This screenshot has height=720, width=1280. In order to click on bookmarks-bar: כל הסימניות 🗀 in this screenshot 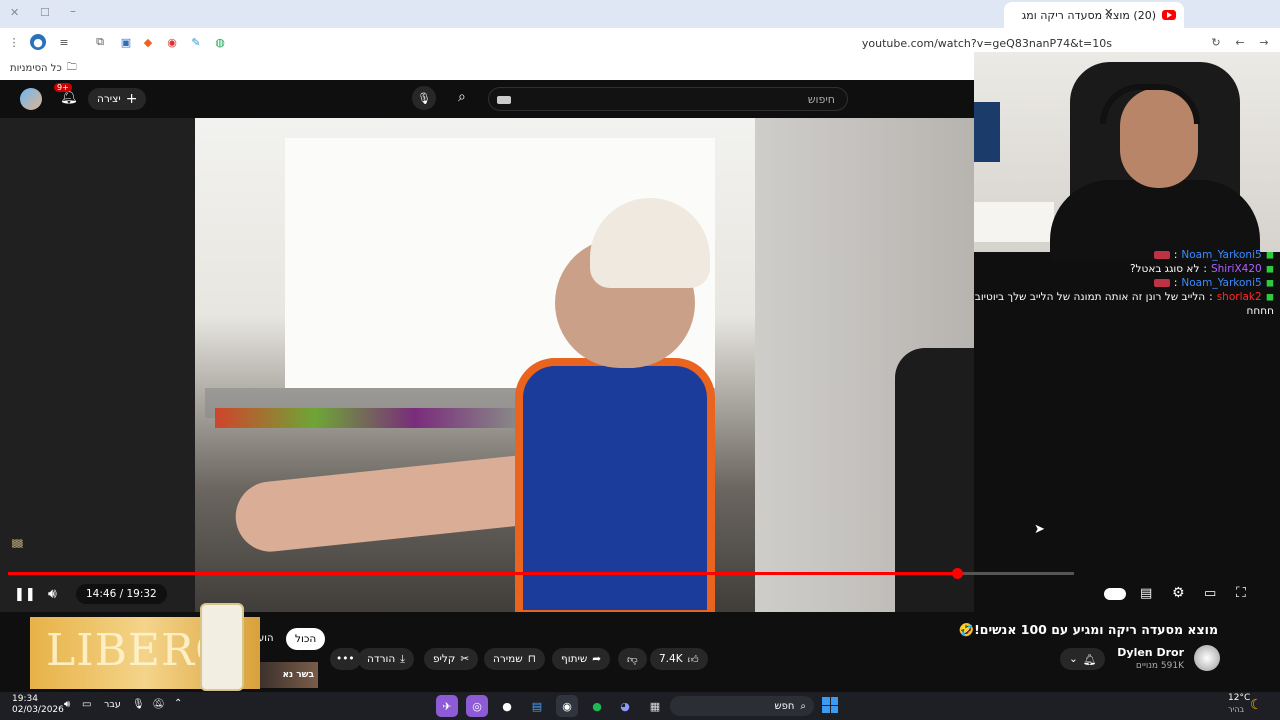, I will do `click(487, 68)`.